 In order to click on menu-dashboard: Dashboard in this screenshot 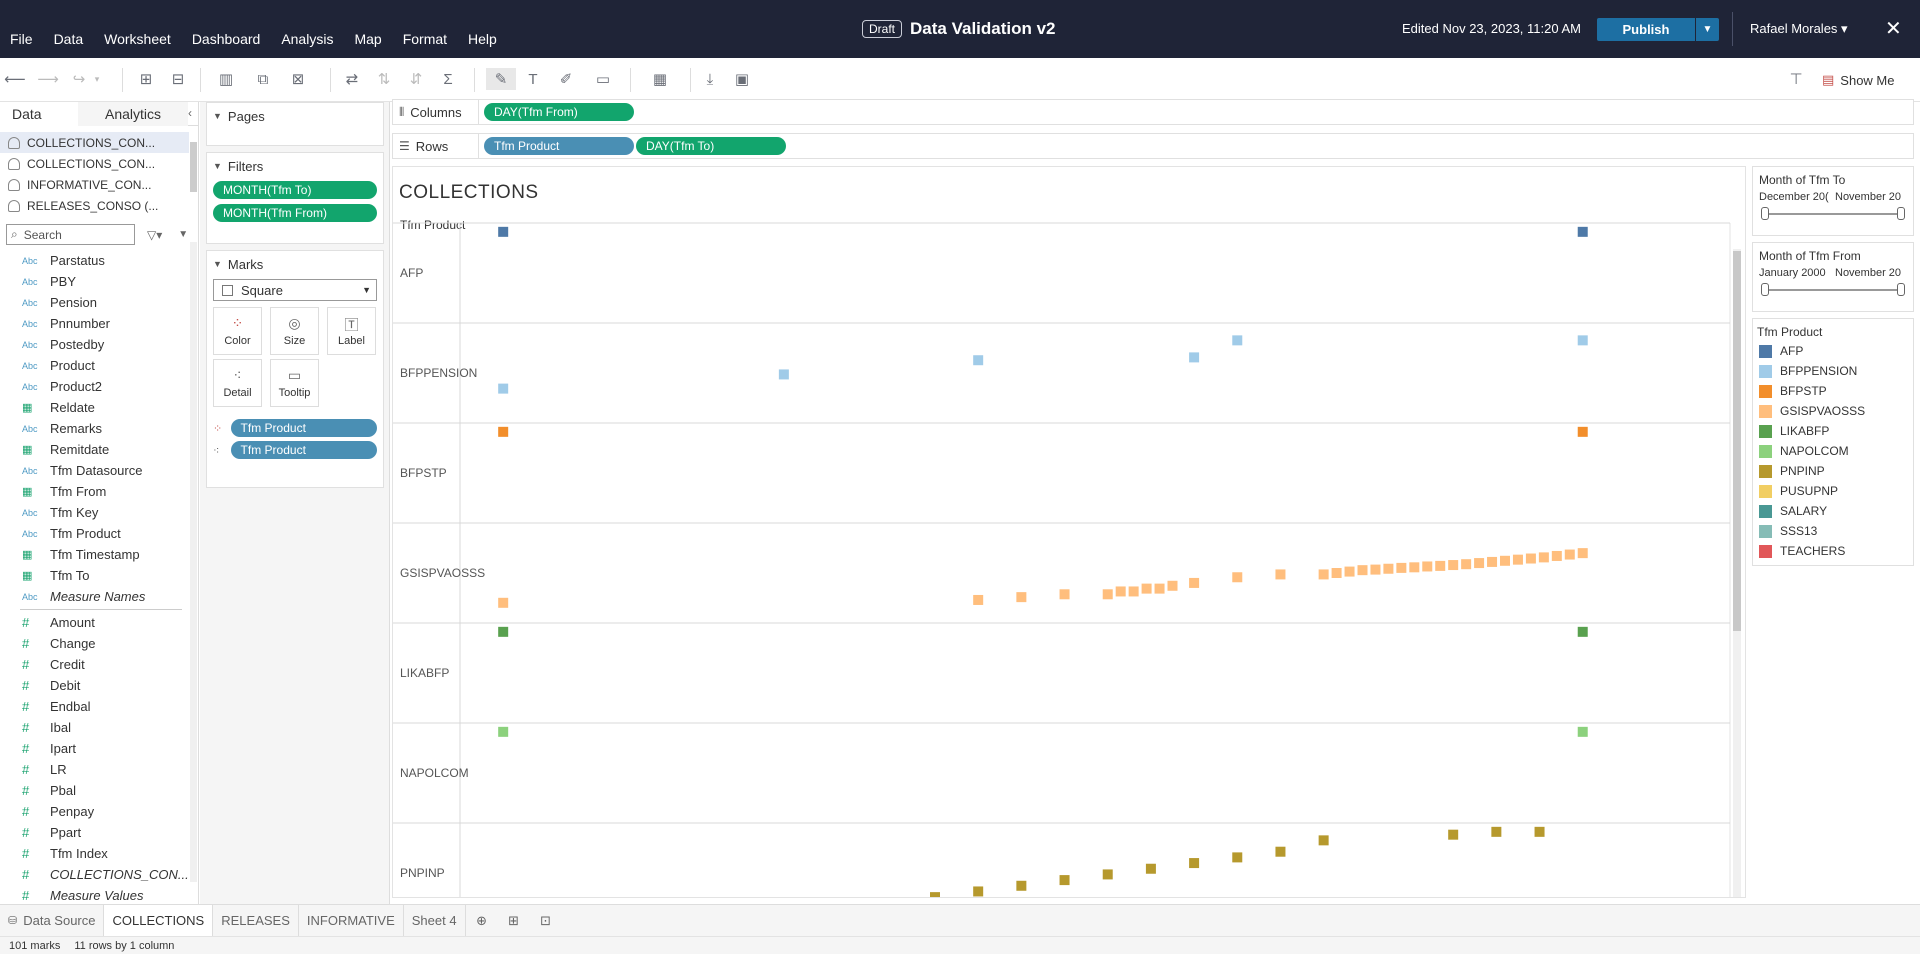, I will do `click(226, 39)`.